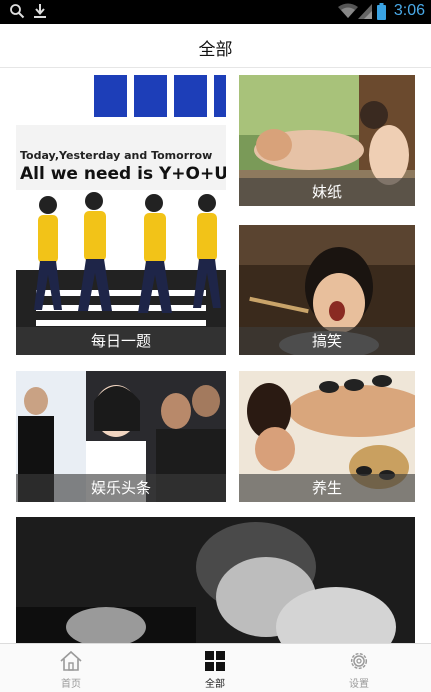  What do you see at coordinates (71, 660) in the screenshot?
I see `home-icon` at bounding box center [71, 660].